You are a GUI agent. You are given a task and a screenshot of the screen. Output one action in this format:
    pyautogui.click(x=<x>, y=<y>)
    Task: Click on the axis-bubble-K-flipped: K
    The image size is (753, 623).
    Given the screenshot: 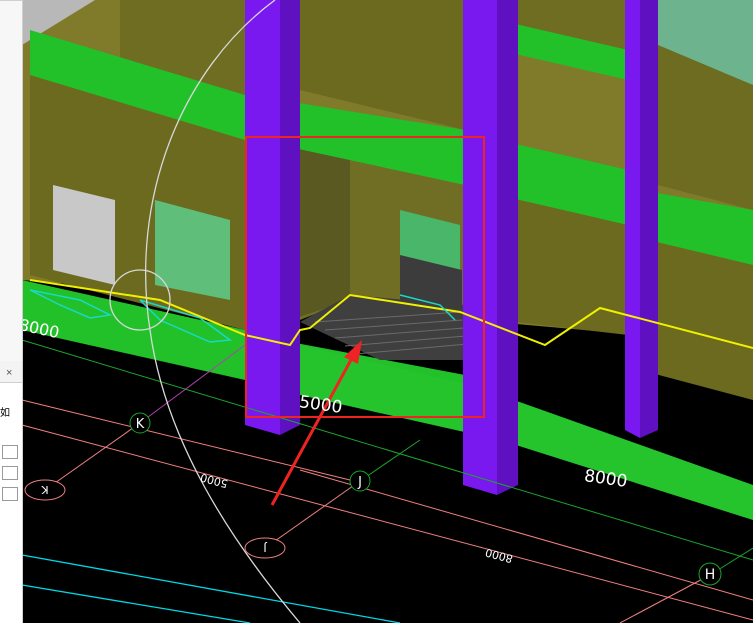 What is the action you would take?
    pyautogui.click(x=45, y=490)
    